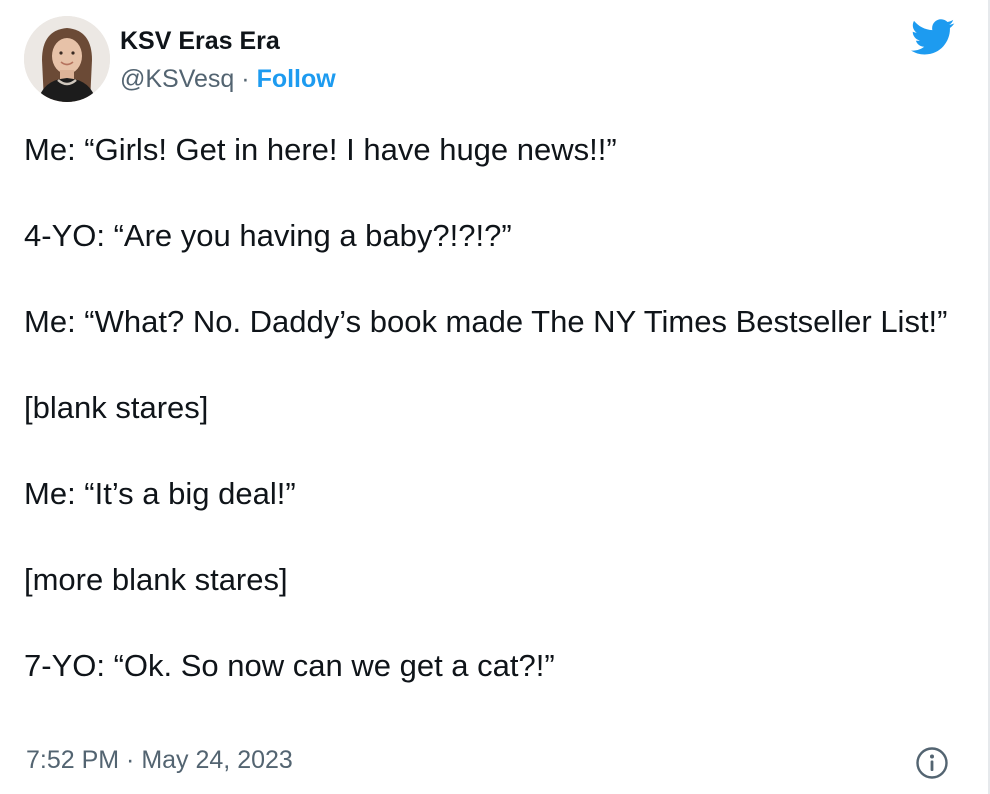 This screenshot has height=794, width=990. I want to click on avatar, so click(67, 59).